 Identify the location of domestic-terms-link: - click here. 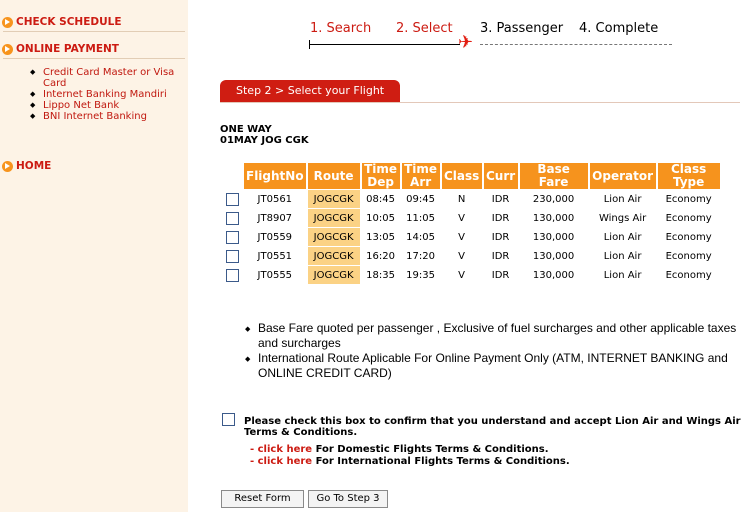
(281, 449).